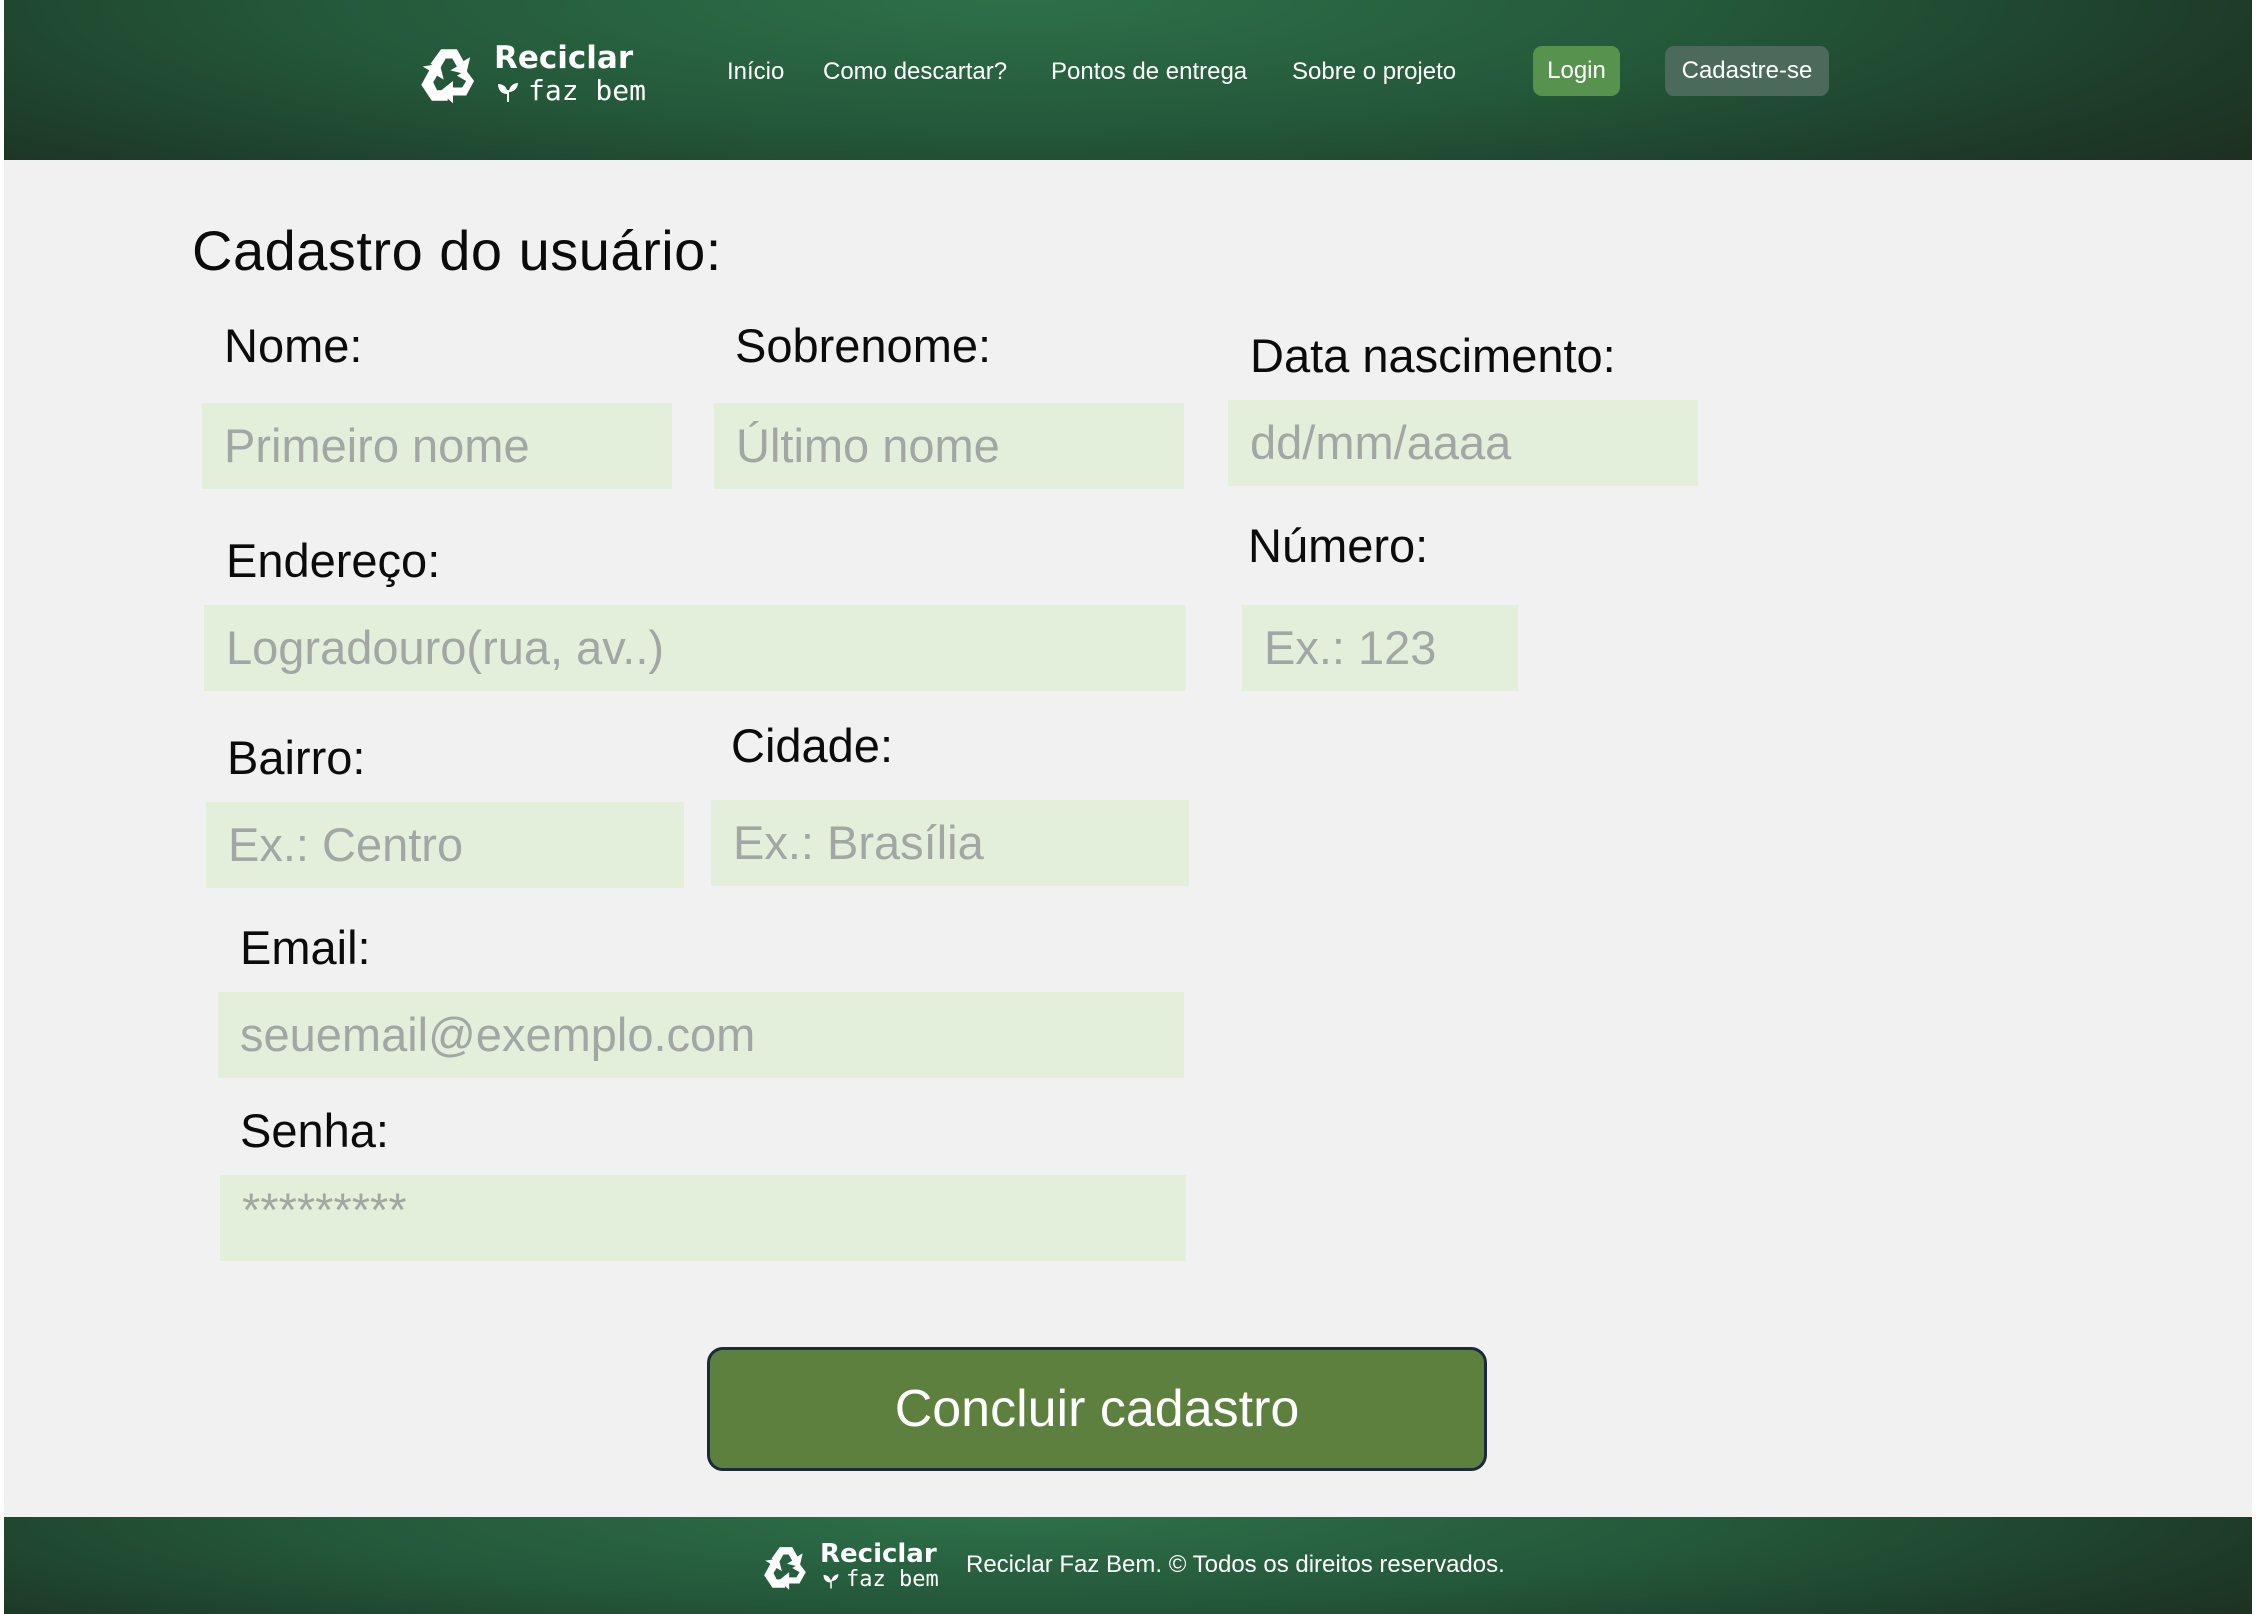 This screenshot has width=2256, height=1614. Describe the element at coordinates (437, 446) in the screenshot. I see `nome-input: Primeiro nome` at that location.